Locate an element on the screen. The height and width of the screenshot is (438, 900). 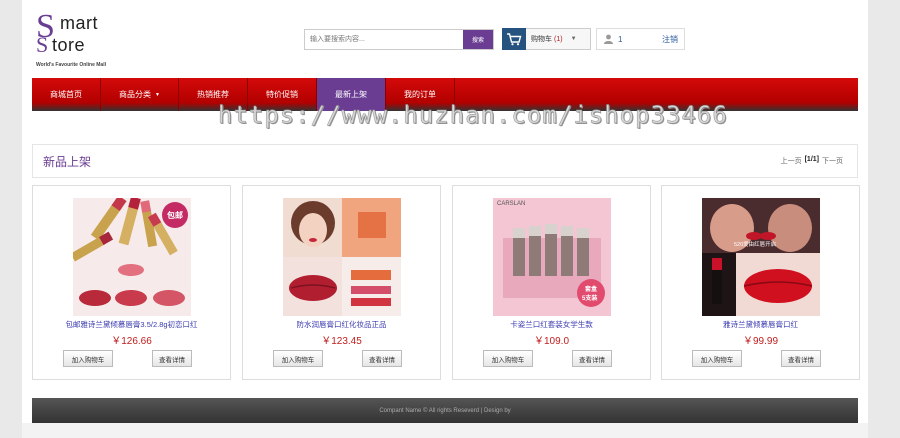
prev-page-link: 上一页 is located at coordinates (791, 161).